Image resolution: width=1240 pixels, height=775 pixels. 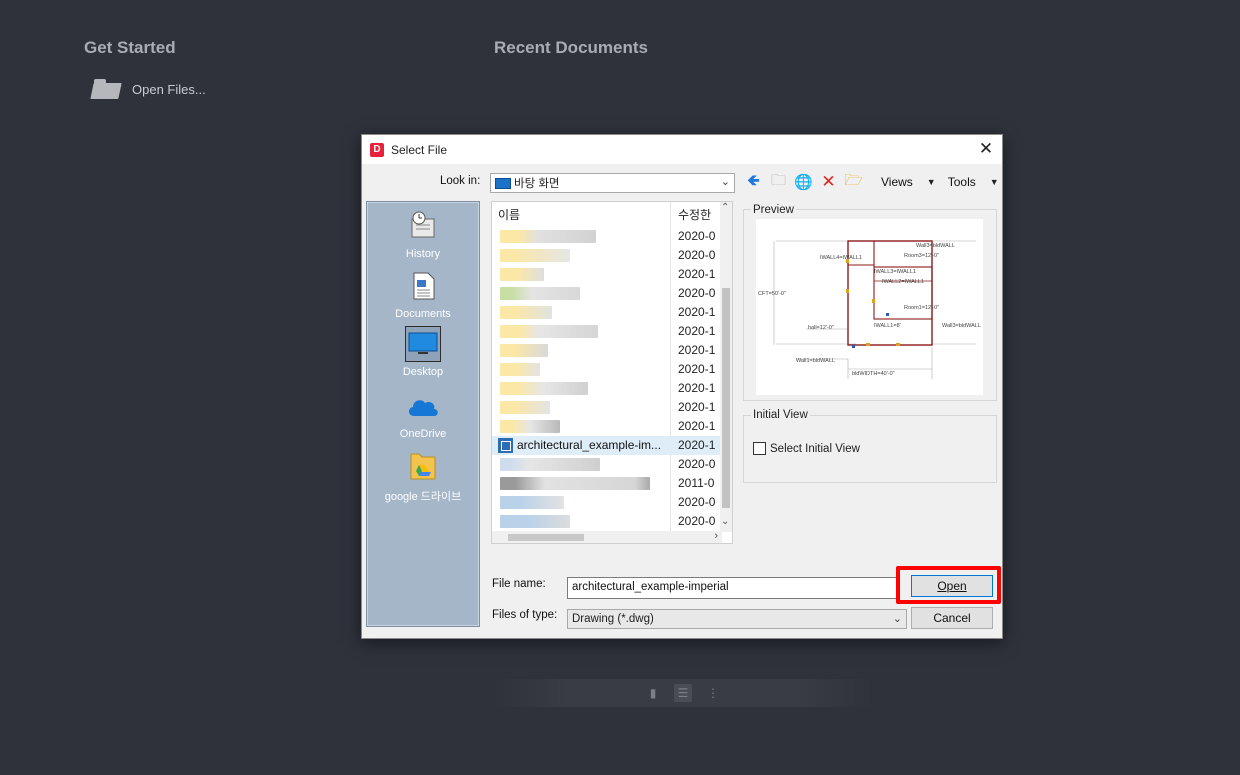 I want to click on table-row-selected: architectural_example-im... 2020-1, so click(x=608, y=445).